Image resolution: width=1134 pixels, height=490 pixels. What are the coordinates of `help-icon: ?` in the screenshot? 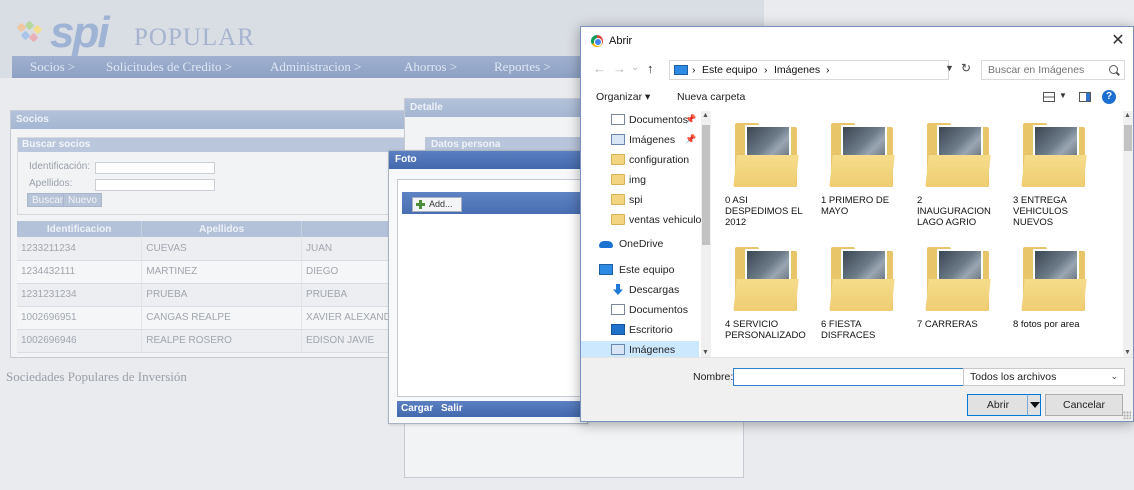 It's located at (1109, 97).